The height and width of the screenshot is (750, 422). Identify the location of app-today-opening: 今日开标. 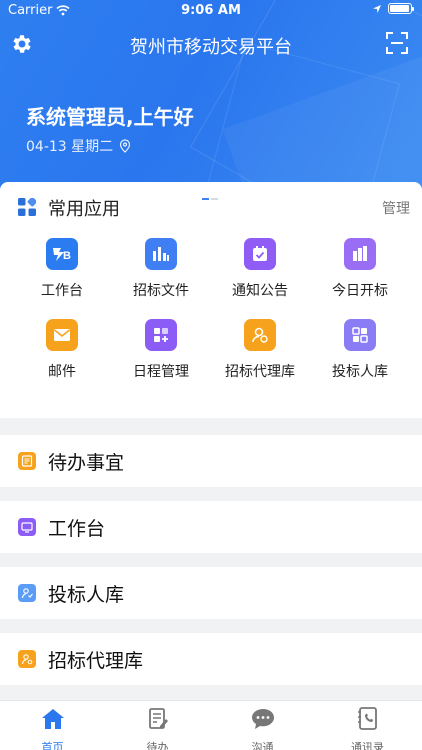
(360, 269).